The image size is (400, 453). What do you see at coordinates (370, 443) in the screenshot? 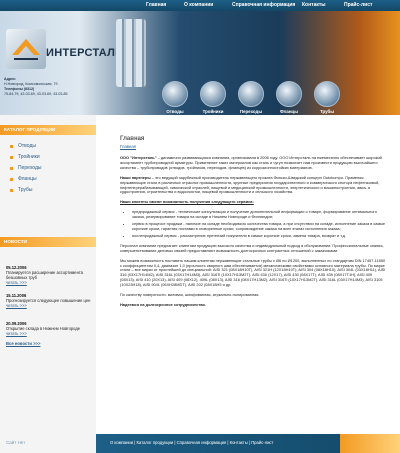
I see `footer-accent` at bounding box center [370, 443].